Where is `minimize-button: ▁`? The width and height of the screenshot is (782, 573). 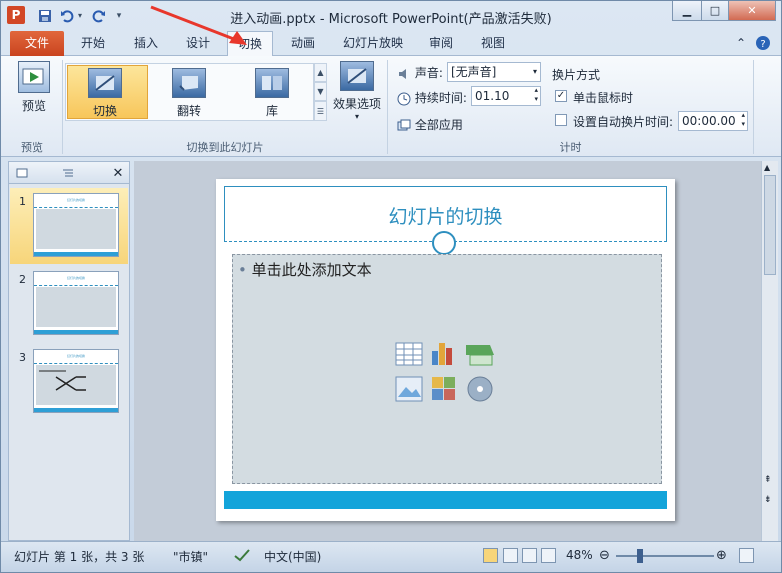 minimize-button: ▁ is located at coordinates (687, 11).